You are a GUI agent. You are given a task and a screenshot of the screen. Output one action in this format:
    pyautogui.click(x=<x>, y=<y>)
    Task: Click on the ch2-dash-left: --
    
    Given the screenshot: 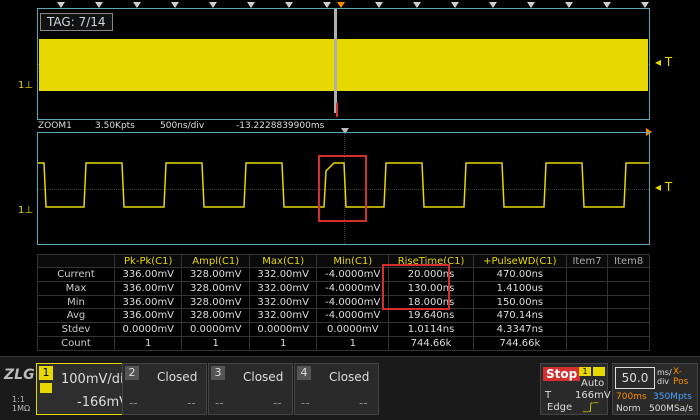 What is the action you would take?
    pyautogui.click(x=133, y=403)
    